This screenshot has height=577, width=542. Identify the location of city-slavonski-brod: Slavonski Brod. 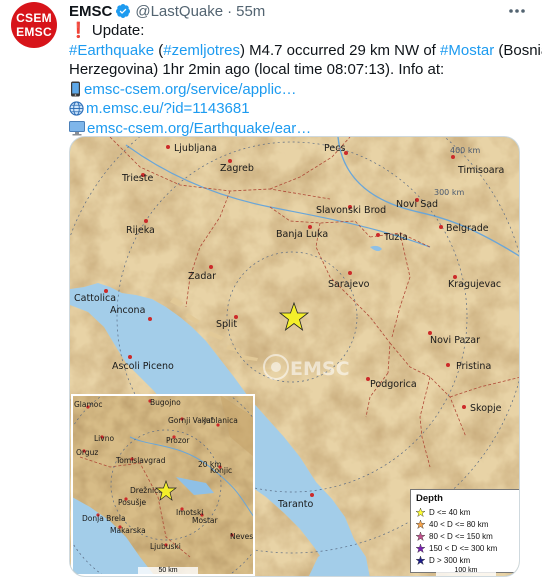
(351, 210).